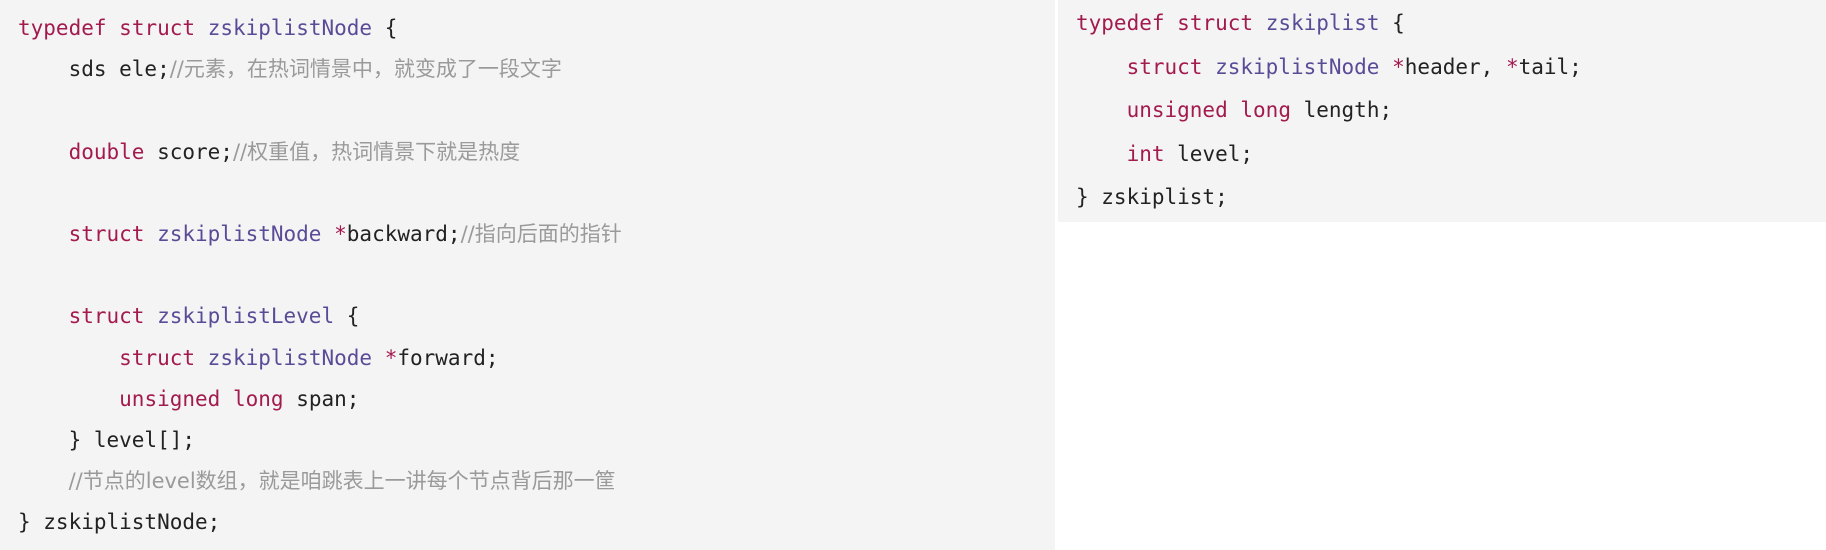 The image size is (1826, 550). What do you see at coordinates (342, 481) in the screenshot?
I see `code-comment: //节点的level数组，就是咱跳表上一讲每个节点背后那一筐` at bounding box center [342, 481].